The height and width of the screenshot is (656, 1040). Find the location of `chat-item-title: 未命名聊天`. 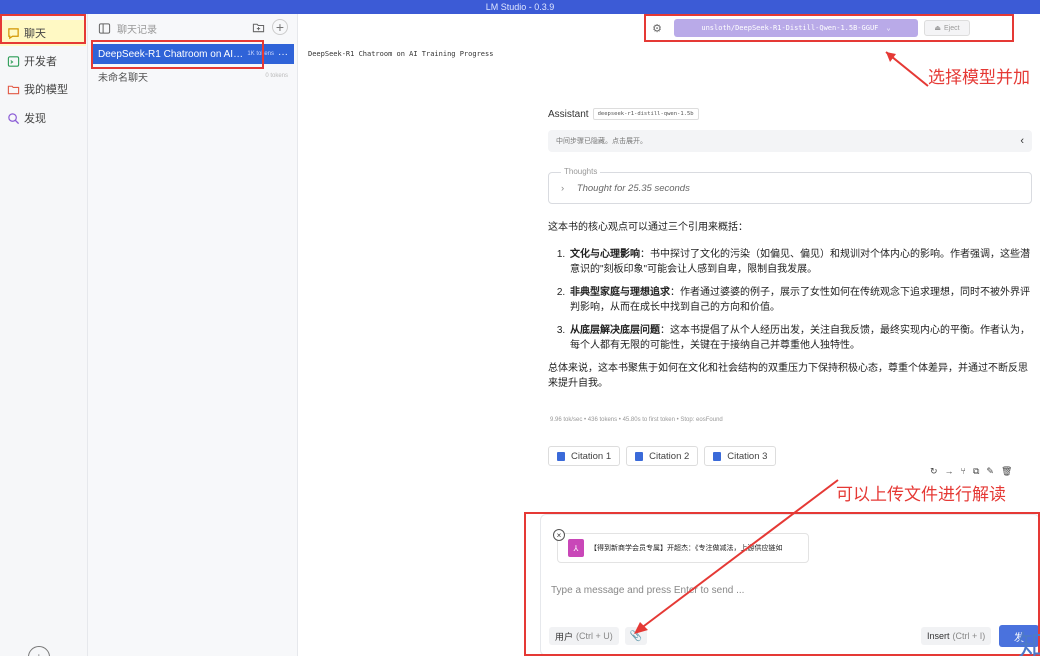

chat-item-title: 未命名聊天 is located at coordinates (123, 78).